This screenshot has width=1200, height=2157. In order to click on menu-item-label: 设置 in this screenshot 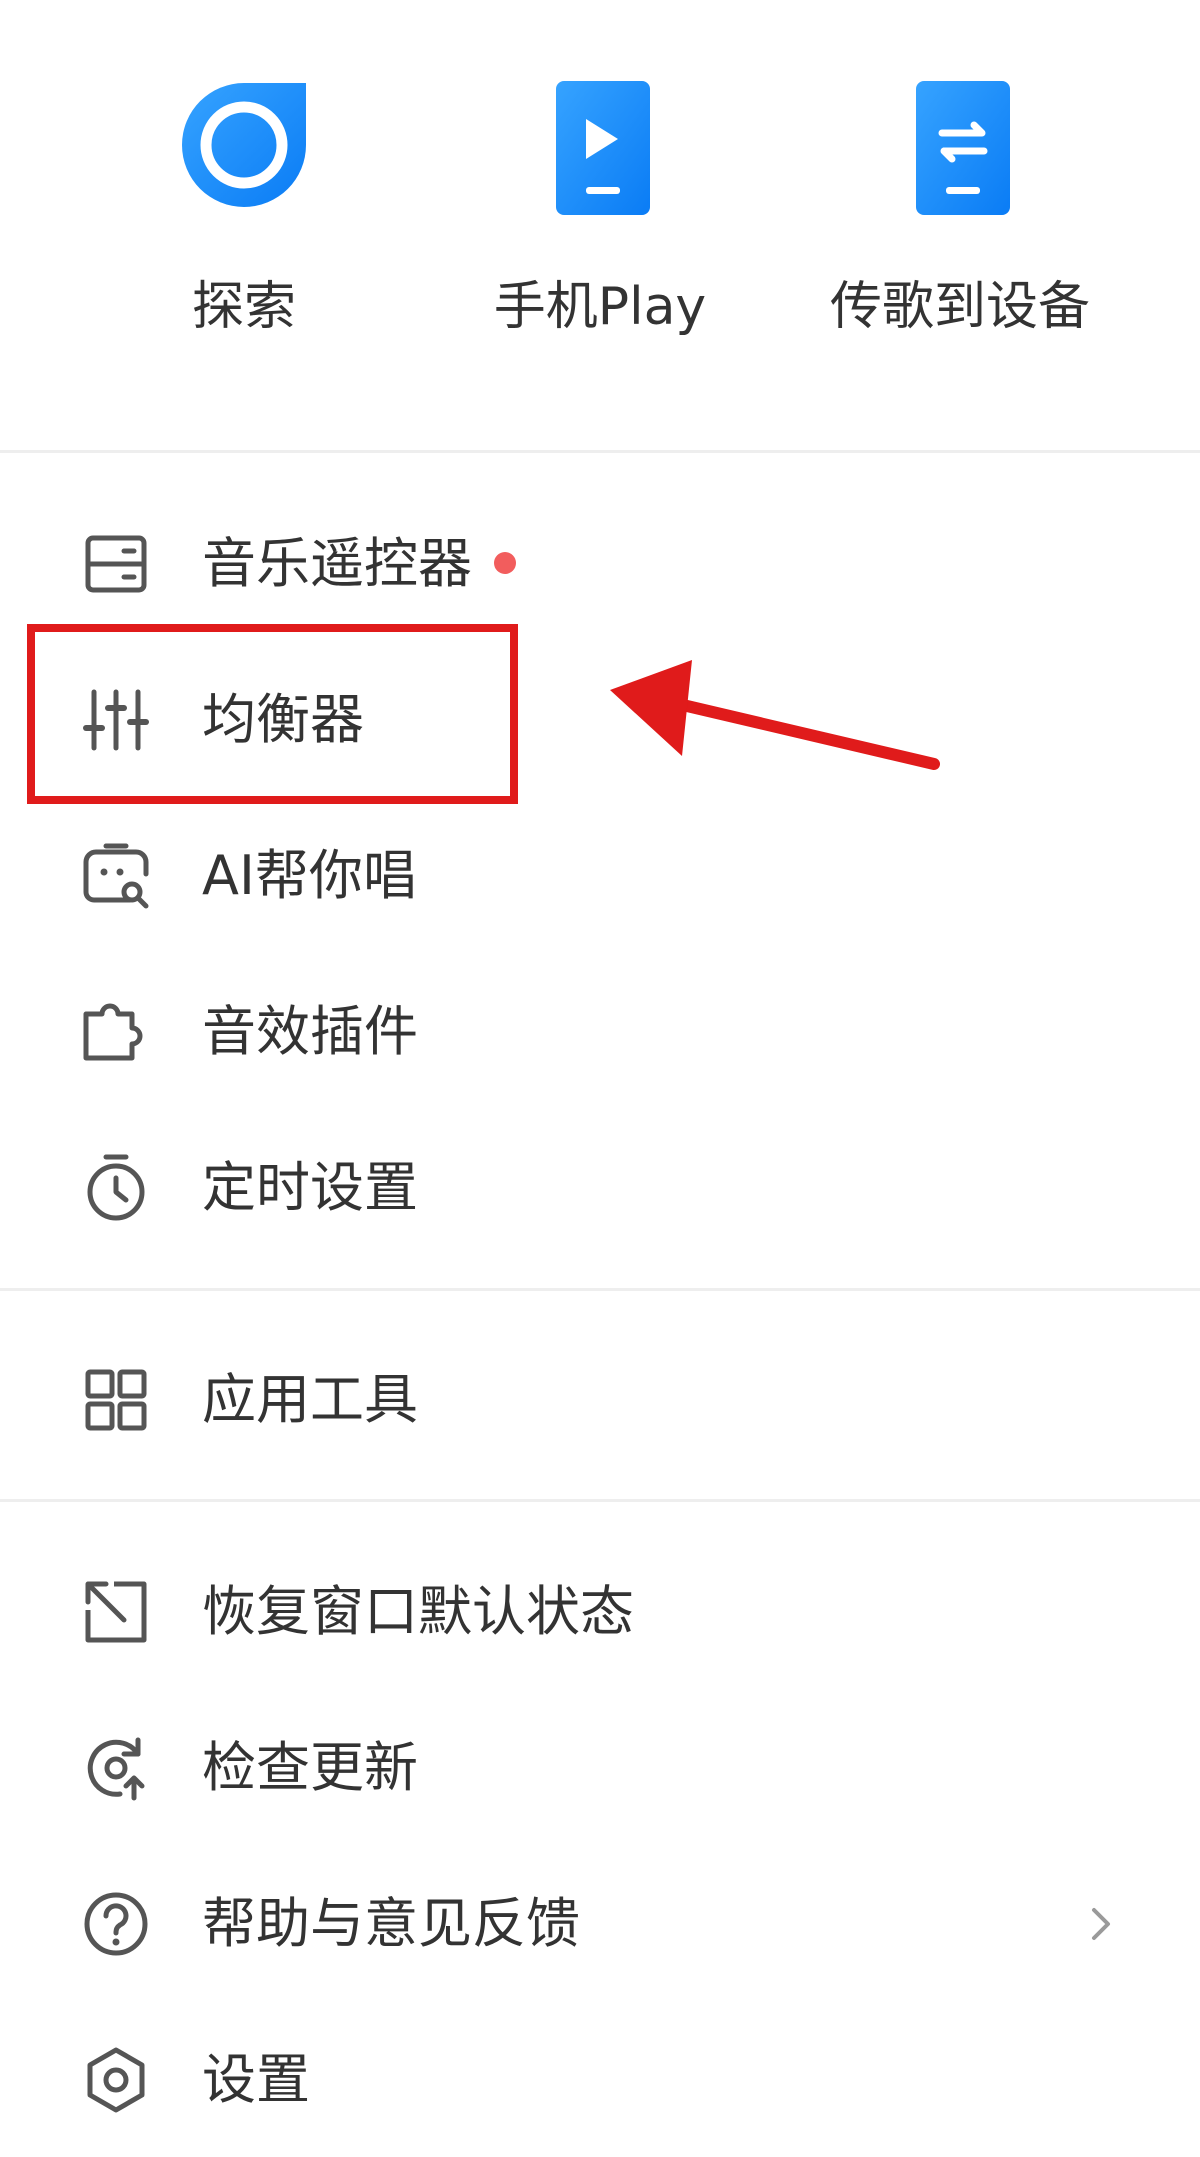, I will do `click(256, 2079)`.